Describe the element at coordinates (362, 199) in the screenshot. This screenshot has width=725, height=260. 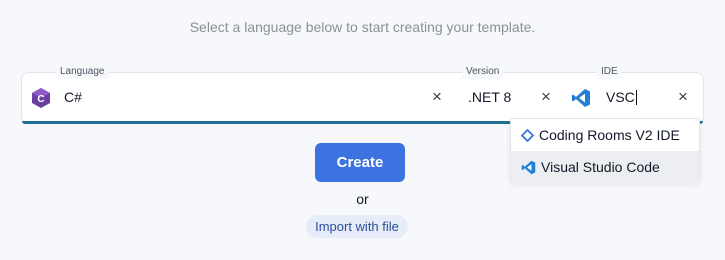
I see `or-separator: or` at that location.